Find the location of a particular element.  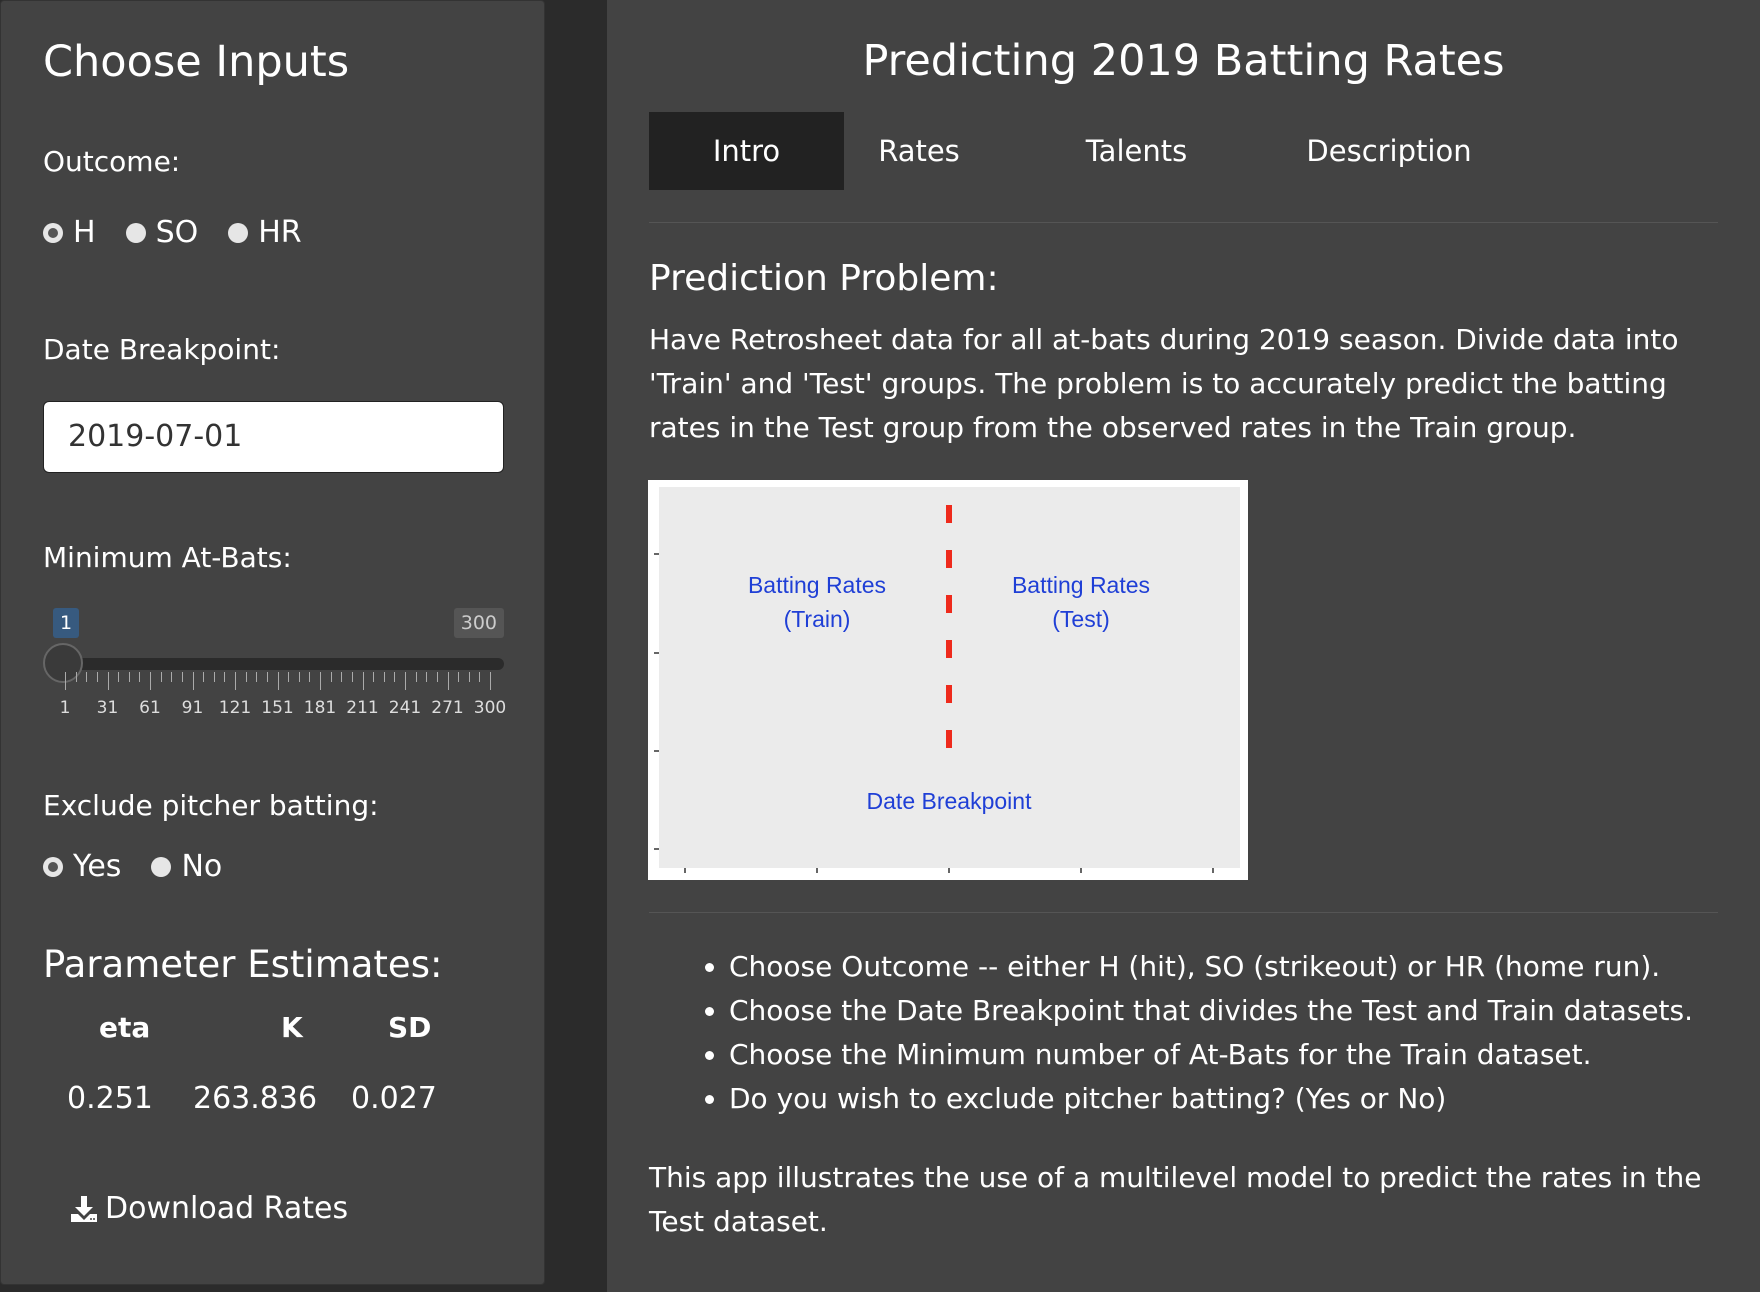

exclude-pitcher-radio-group: Yes No is located at coordinates (147, 866).